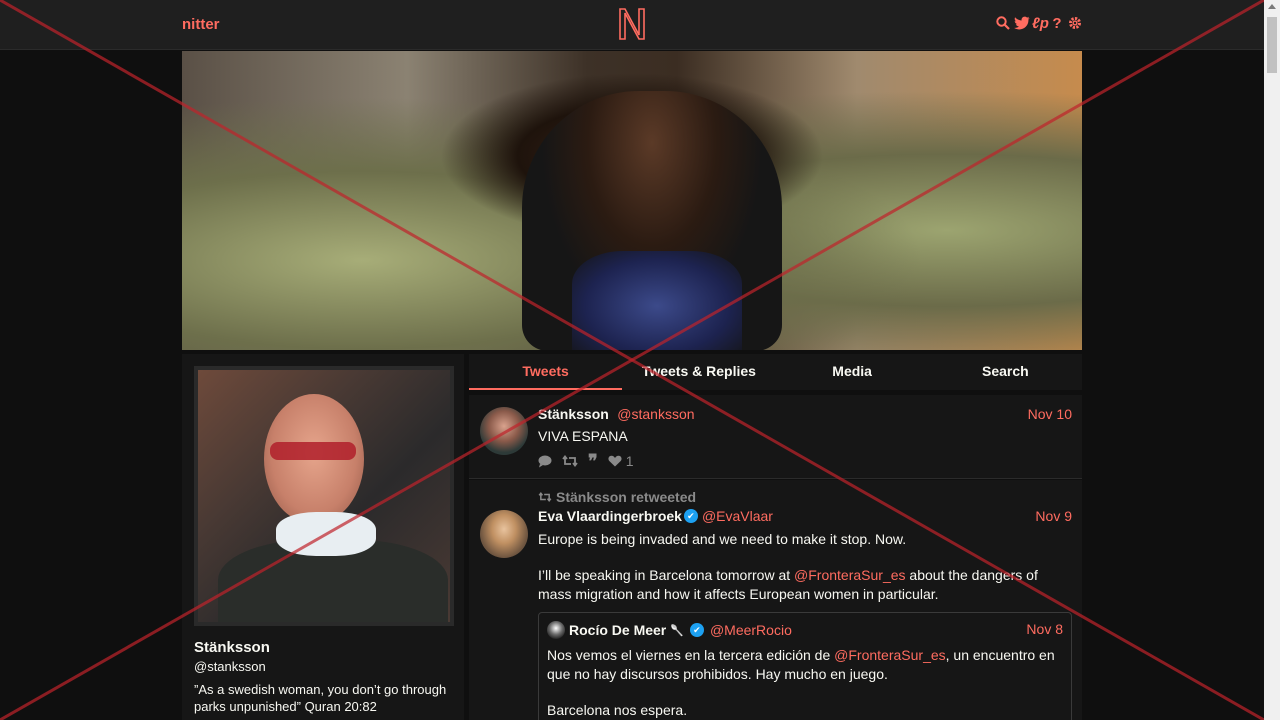  Describe the element at coordinates (657, 300) in the screenshot. I see `banner-shirt` at that location.